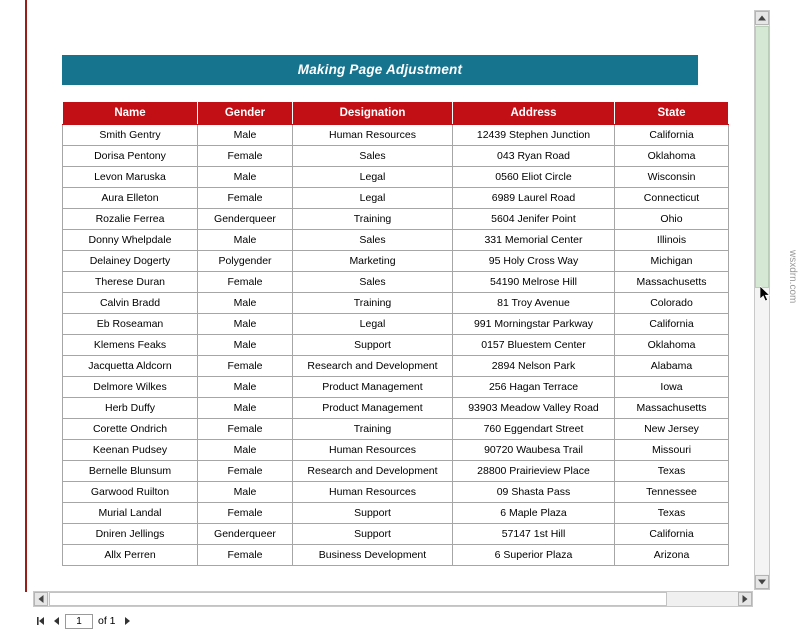 The height and width of the screenshot is (635, 800). Describe the element at coordinates (671, 219) in the screenshot. I see `table-cell: Ohio` at that location.